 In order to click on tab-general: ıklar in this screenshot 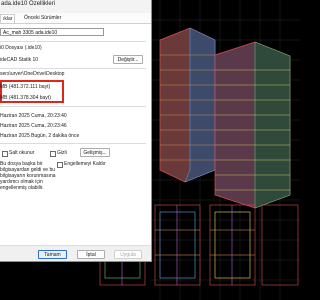, I will do `click(8, 18)`.